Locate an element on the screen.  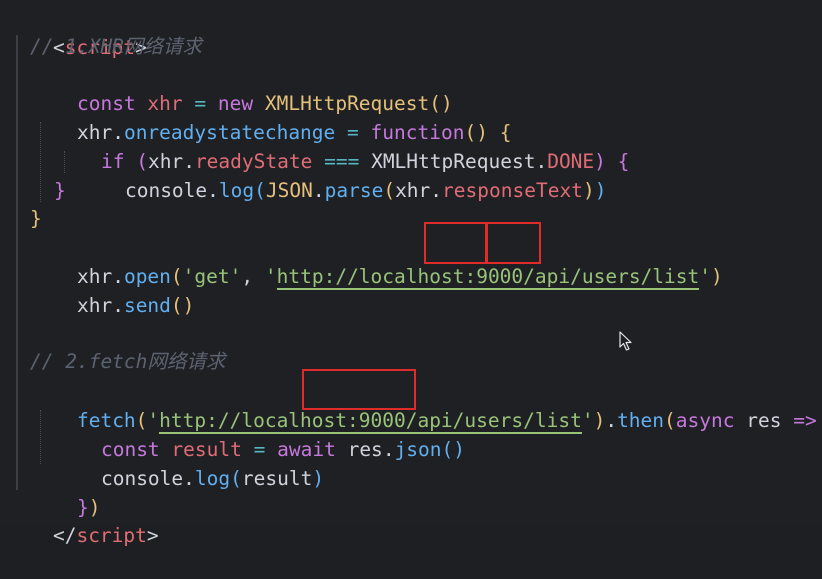
code-line-console-log-result: console.log(result) is located at coordinates (189, 462).